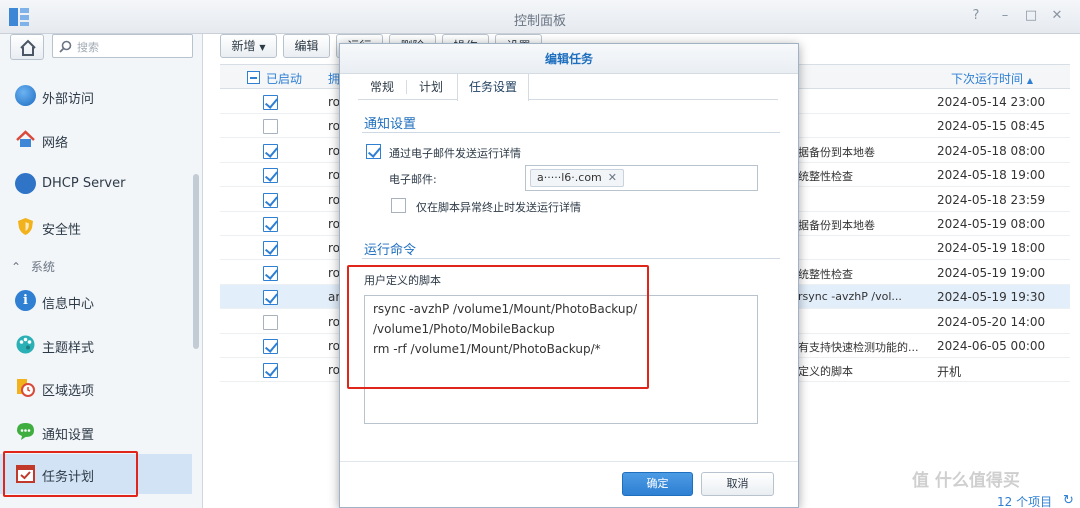 This screenshot has width=1080, height=508. I want to click on watermark: 值 什么值得买, so click(966, 481).